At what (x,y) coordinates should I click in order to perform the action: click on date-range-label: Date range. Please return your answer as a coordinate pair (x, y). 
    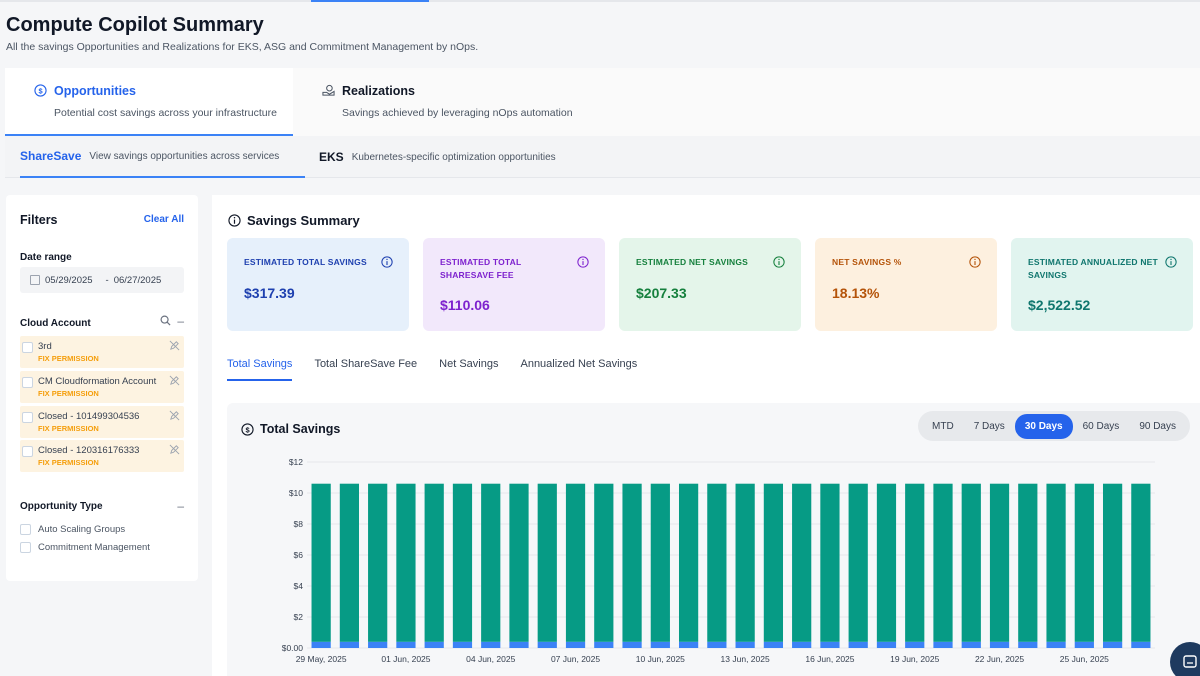
    Looking at the image, I should click on (46, 257).